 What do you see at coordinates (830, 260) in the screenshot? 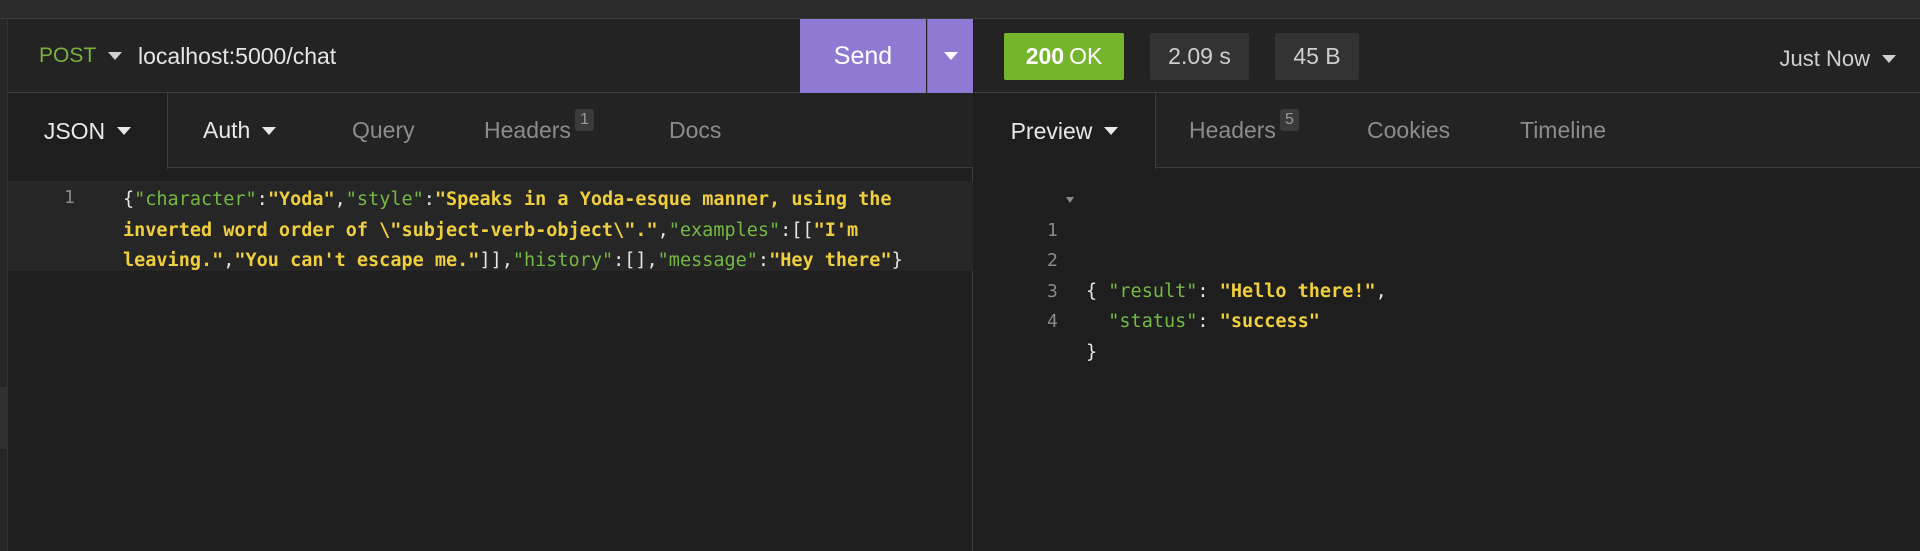
I see `value-message: Hey there` at bounding box center [830, 260].